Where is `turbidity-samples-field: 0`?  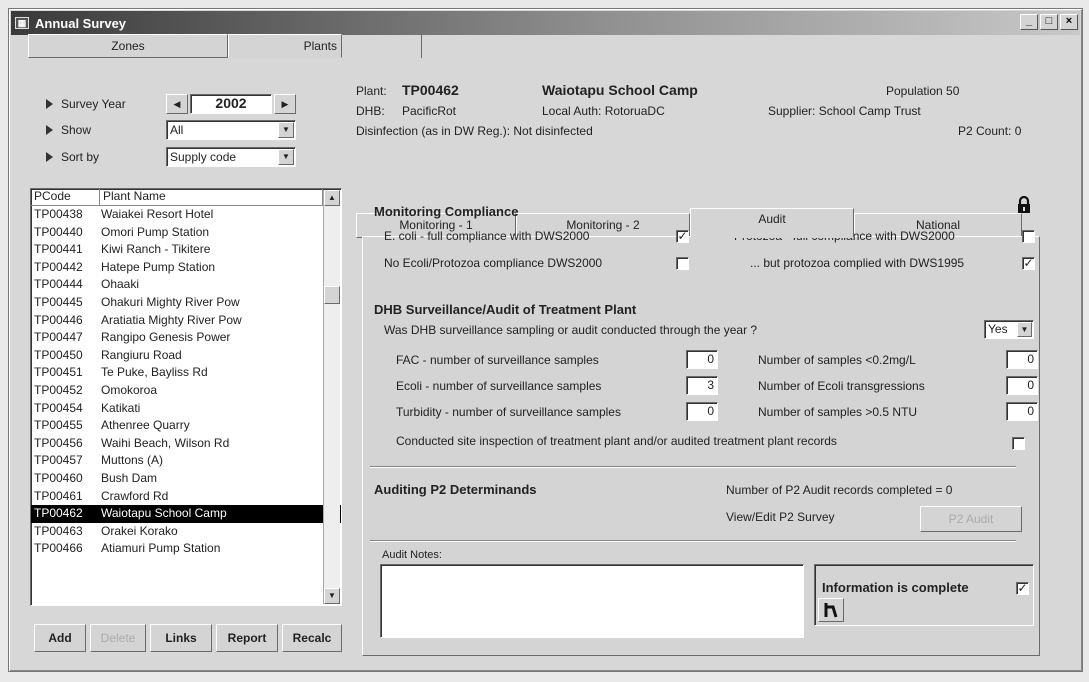 turbidity-samples-field: 0 is located at coordinates (702, 411).